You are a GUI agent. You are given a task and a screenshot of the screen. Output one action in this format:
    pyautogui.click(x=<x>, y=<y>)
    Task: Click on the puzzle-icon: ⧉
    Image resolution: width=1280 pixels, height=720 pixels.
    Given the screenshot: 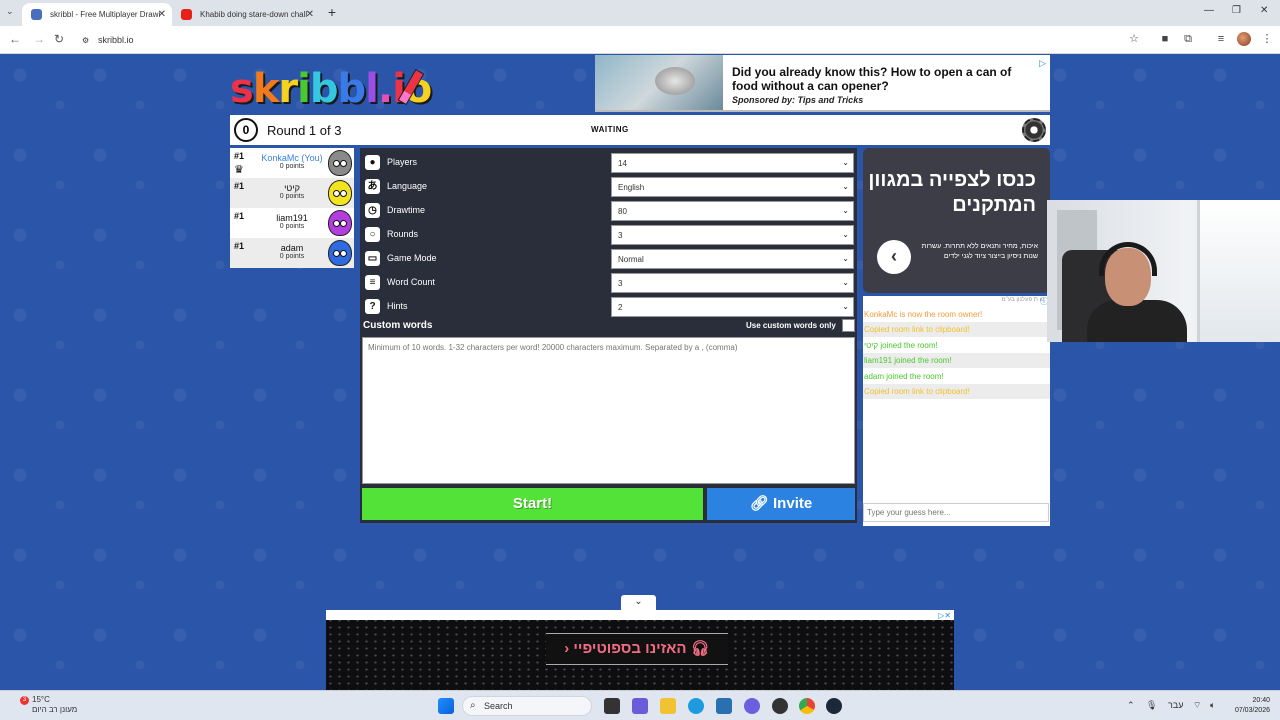 What is the action you would take?
    pyautogui.click(x=1188, y=39)
    